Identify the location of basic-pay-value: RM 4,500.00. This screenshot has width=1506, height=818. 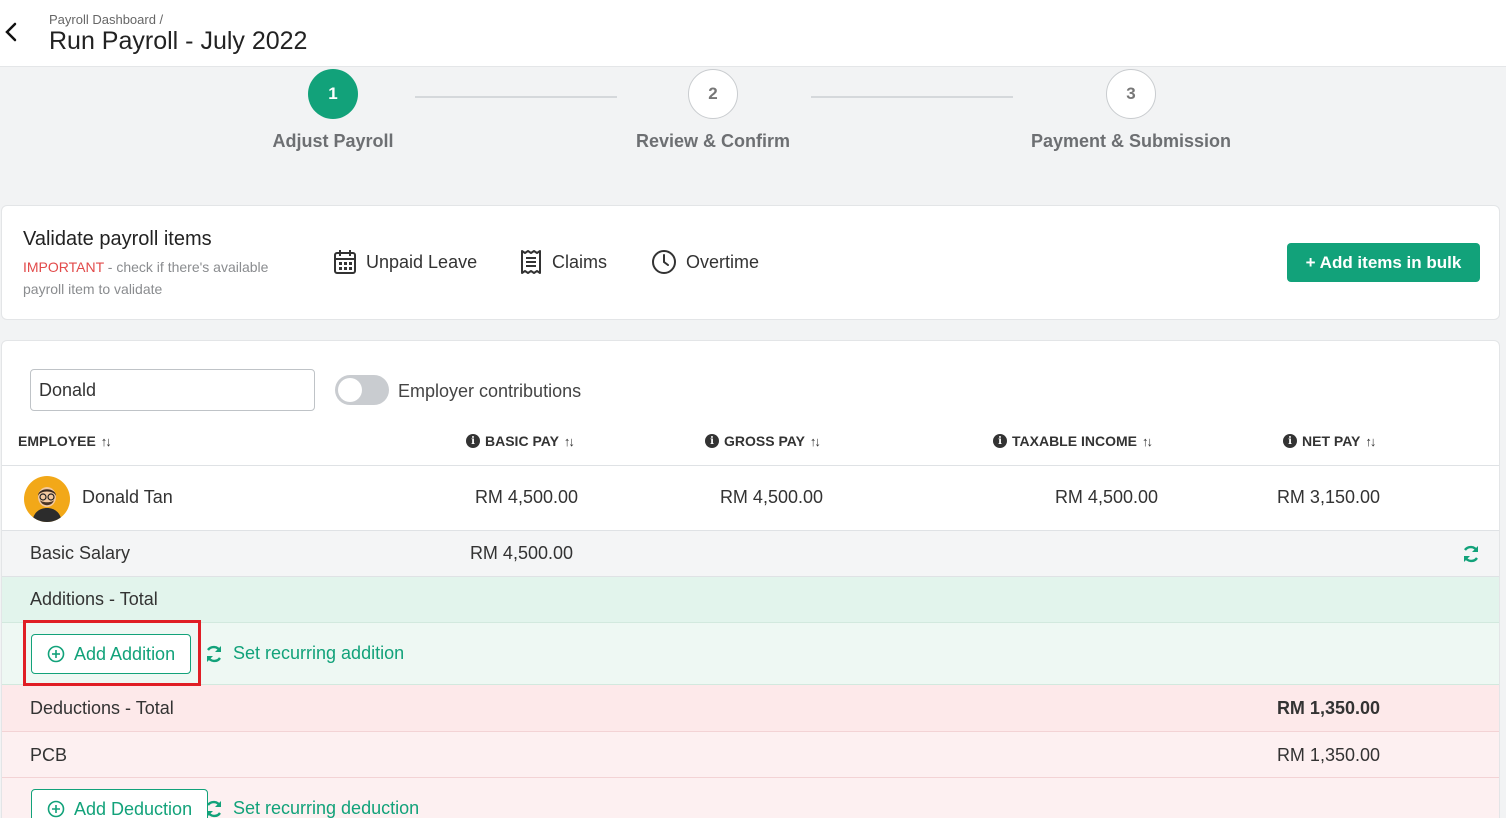
(526, 497).